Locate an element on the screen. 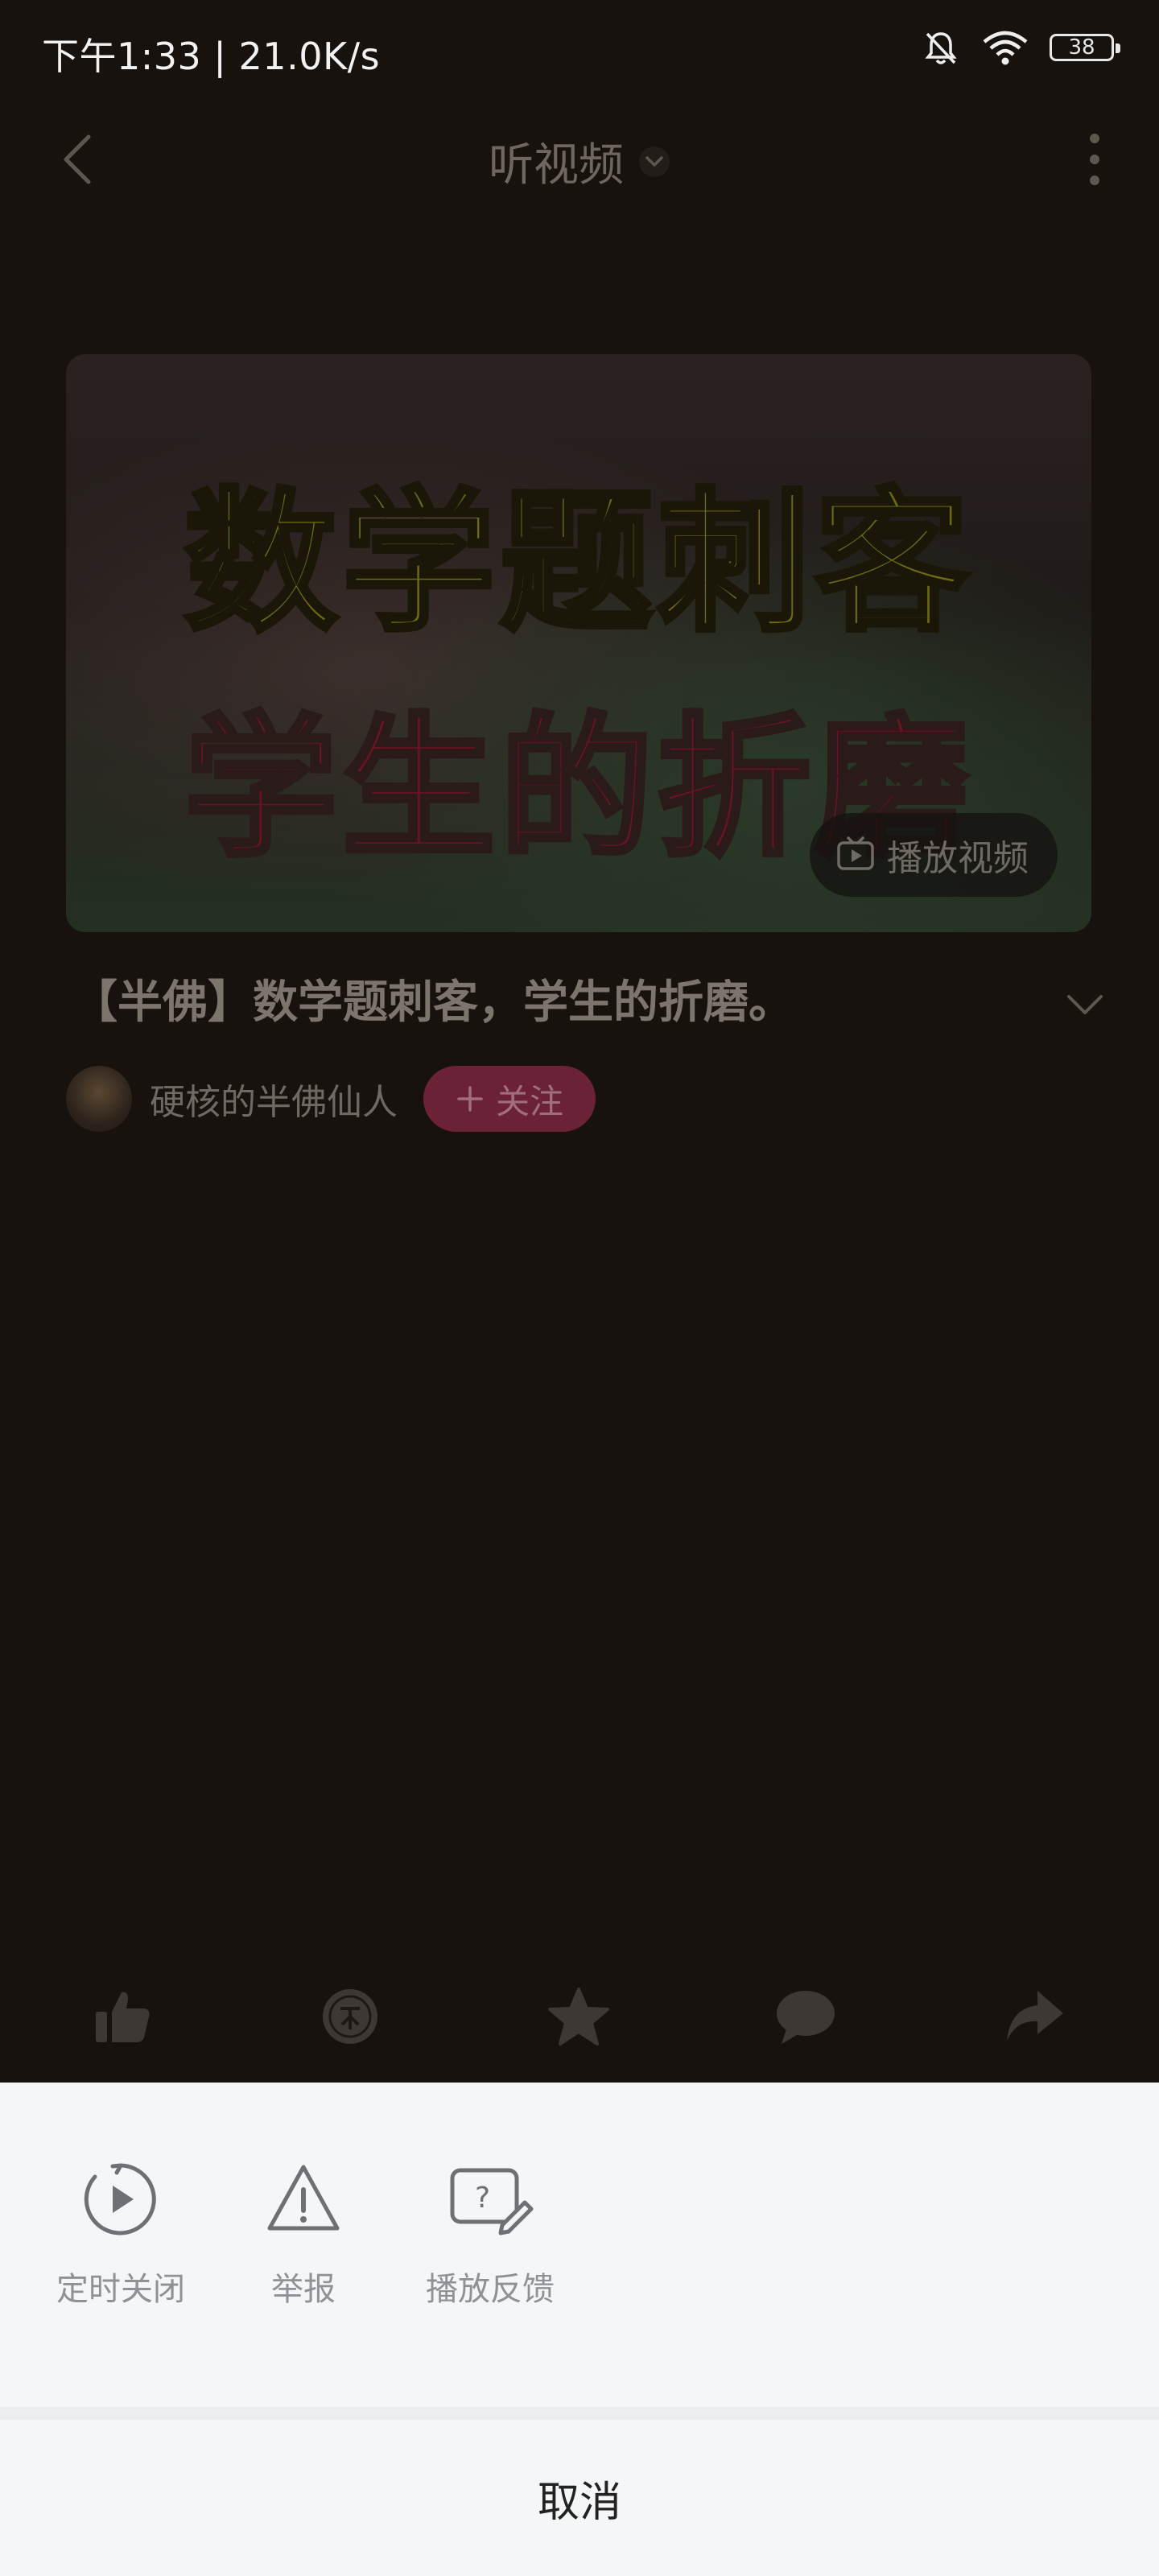  wifi-icon is located at coordinates (1005, 48).